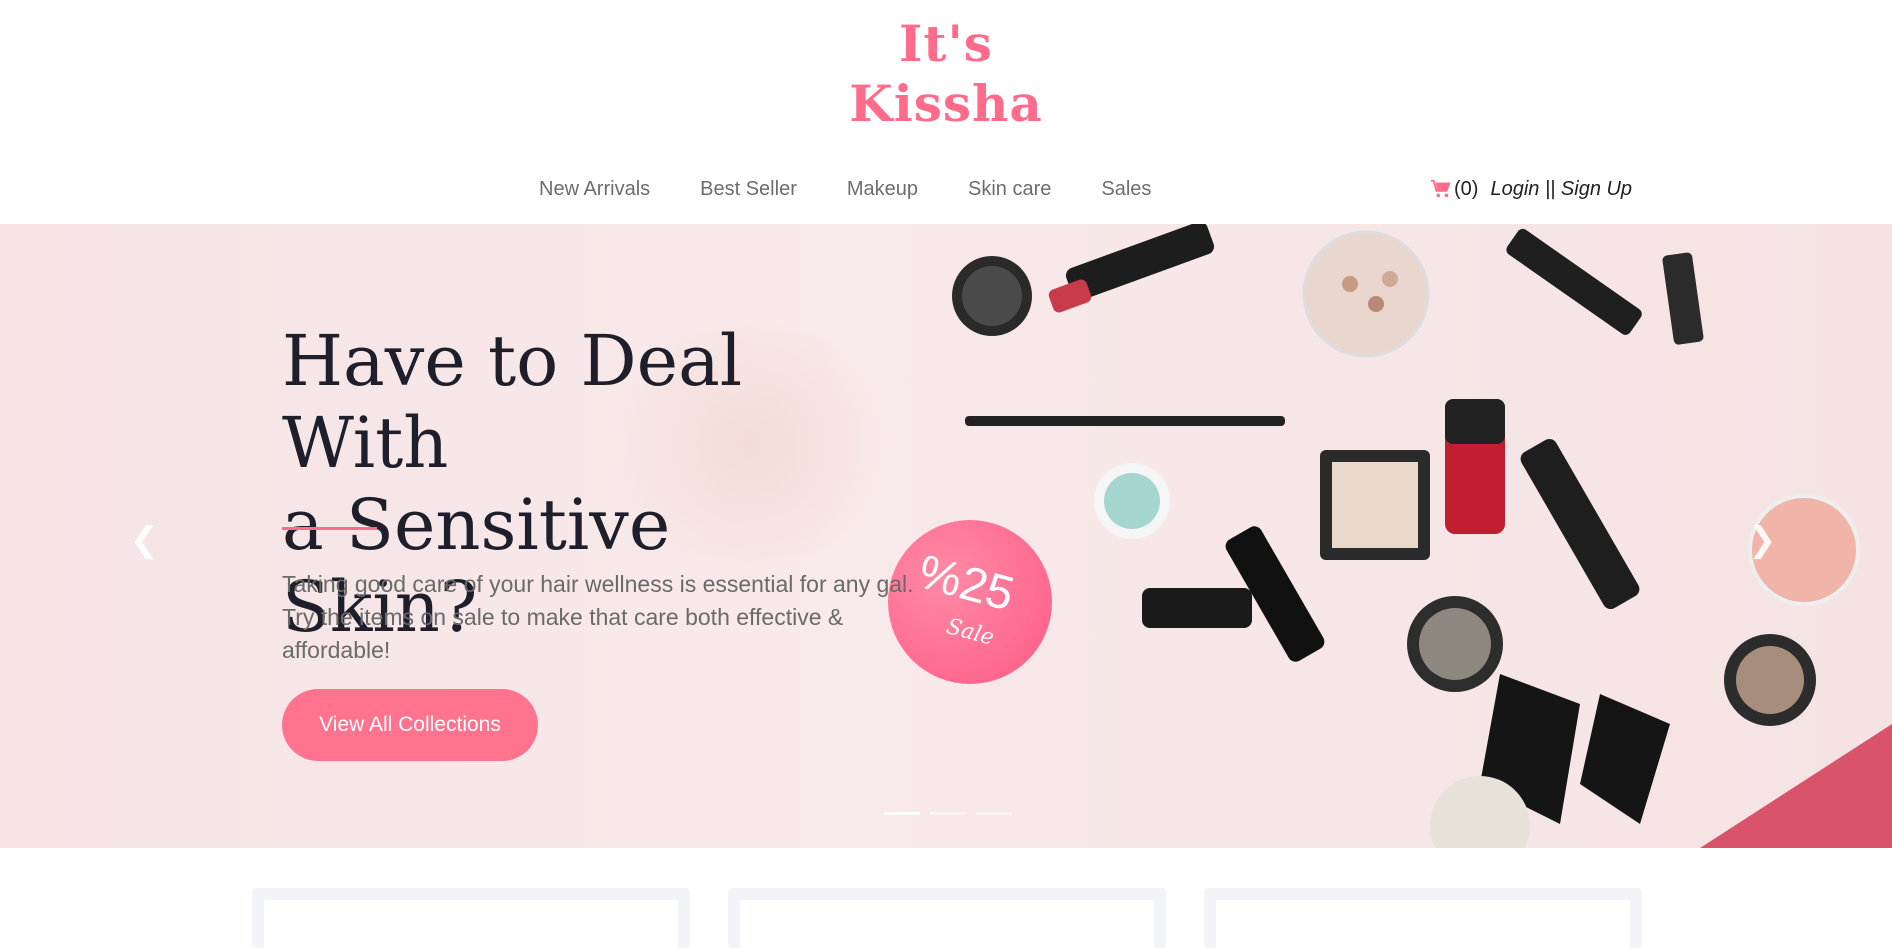  I want to click on shopping-cart-icon, so click(1441, 189).